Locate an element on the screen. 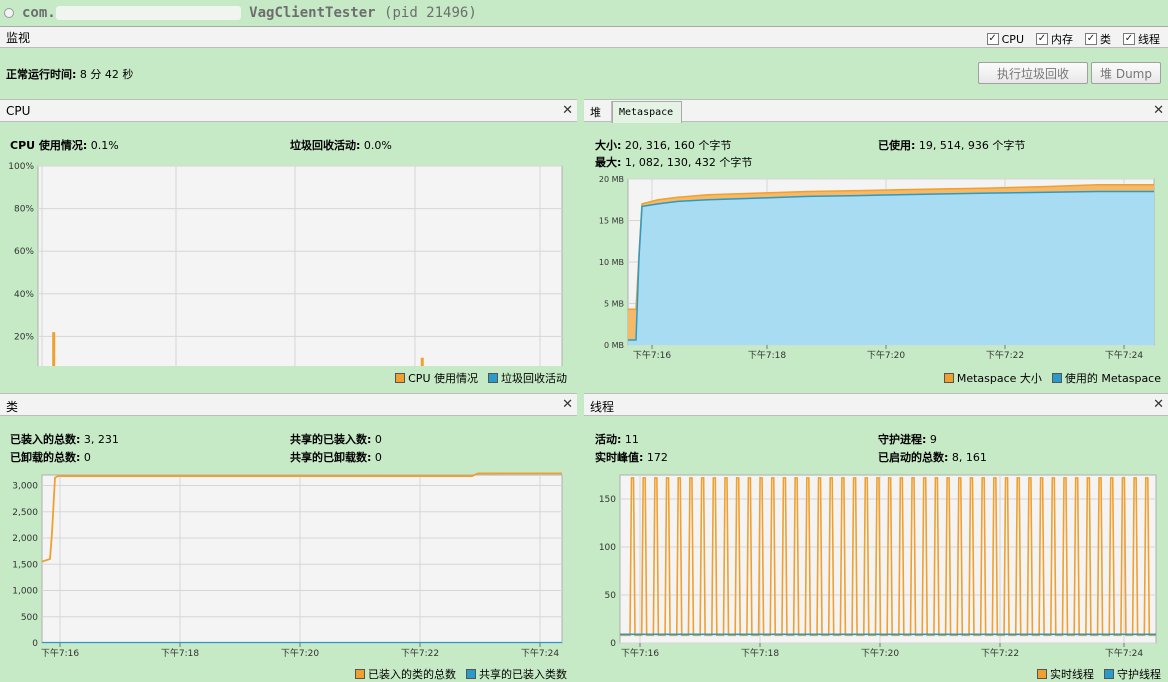 Image resolution: width=1168 pixels, height=682 pixels. y-tick-label: 80% is located at coordinates (24, 210).